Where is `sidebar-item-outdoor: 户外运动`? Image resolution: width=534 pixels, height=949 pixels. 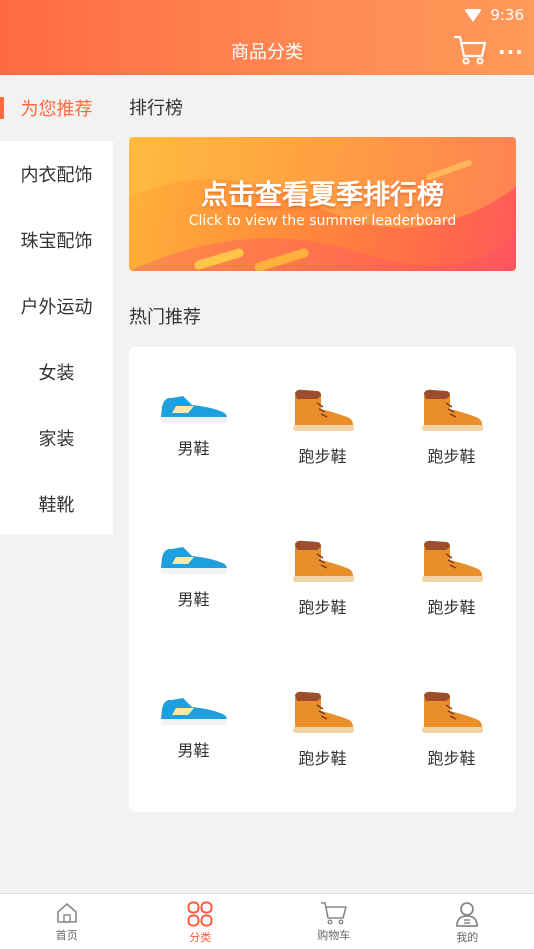 sidebar-item-outdoor: 户外运动 is located at coordinates (56, 306).